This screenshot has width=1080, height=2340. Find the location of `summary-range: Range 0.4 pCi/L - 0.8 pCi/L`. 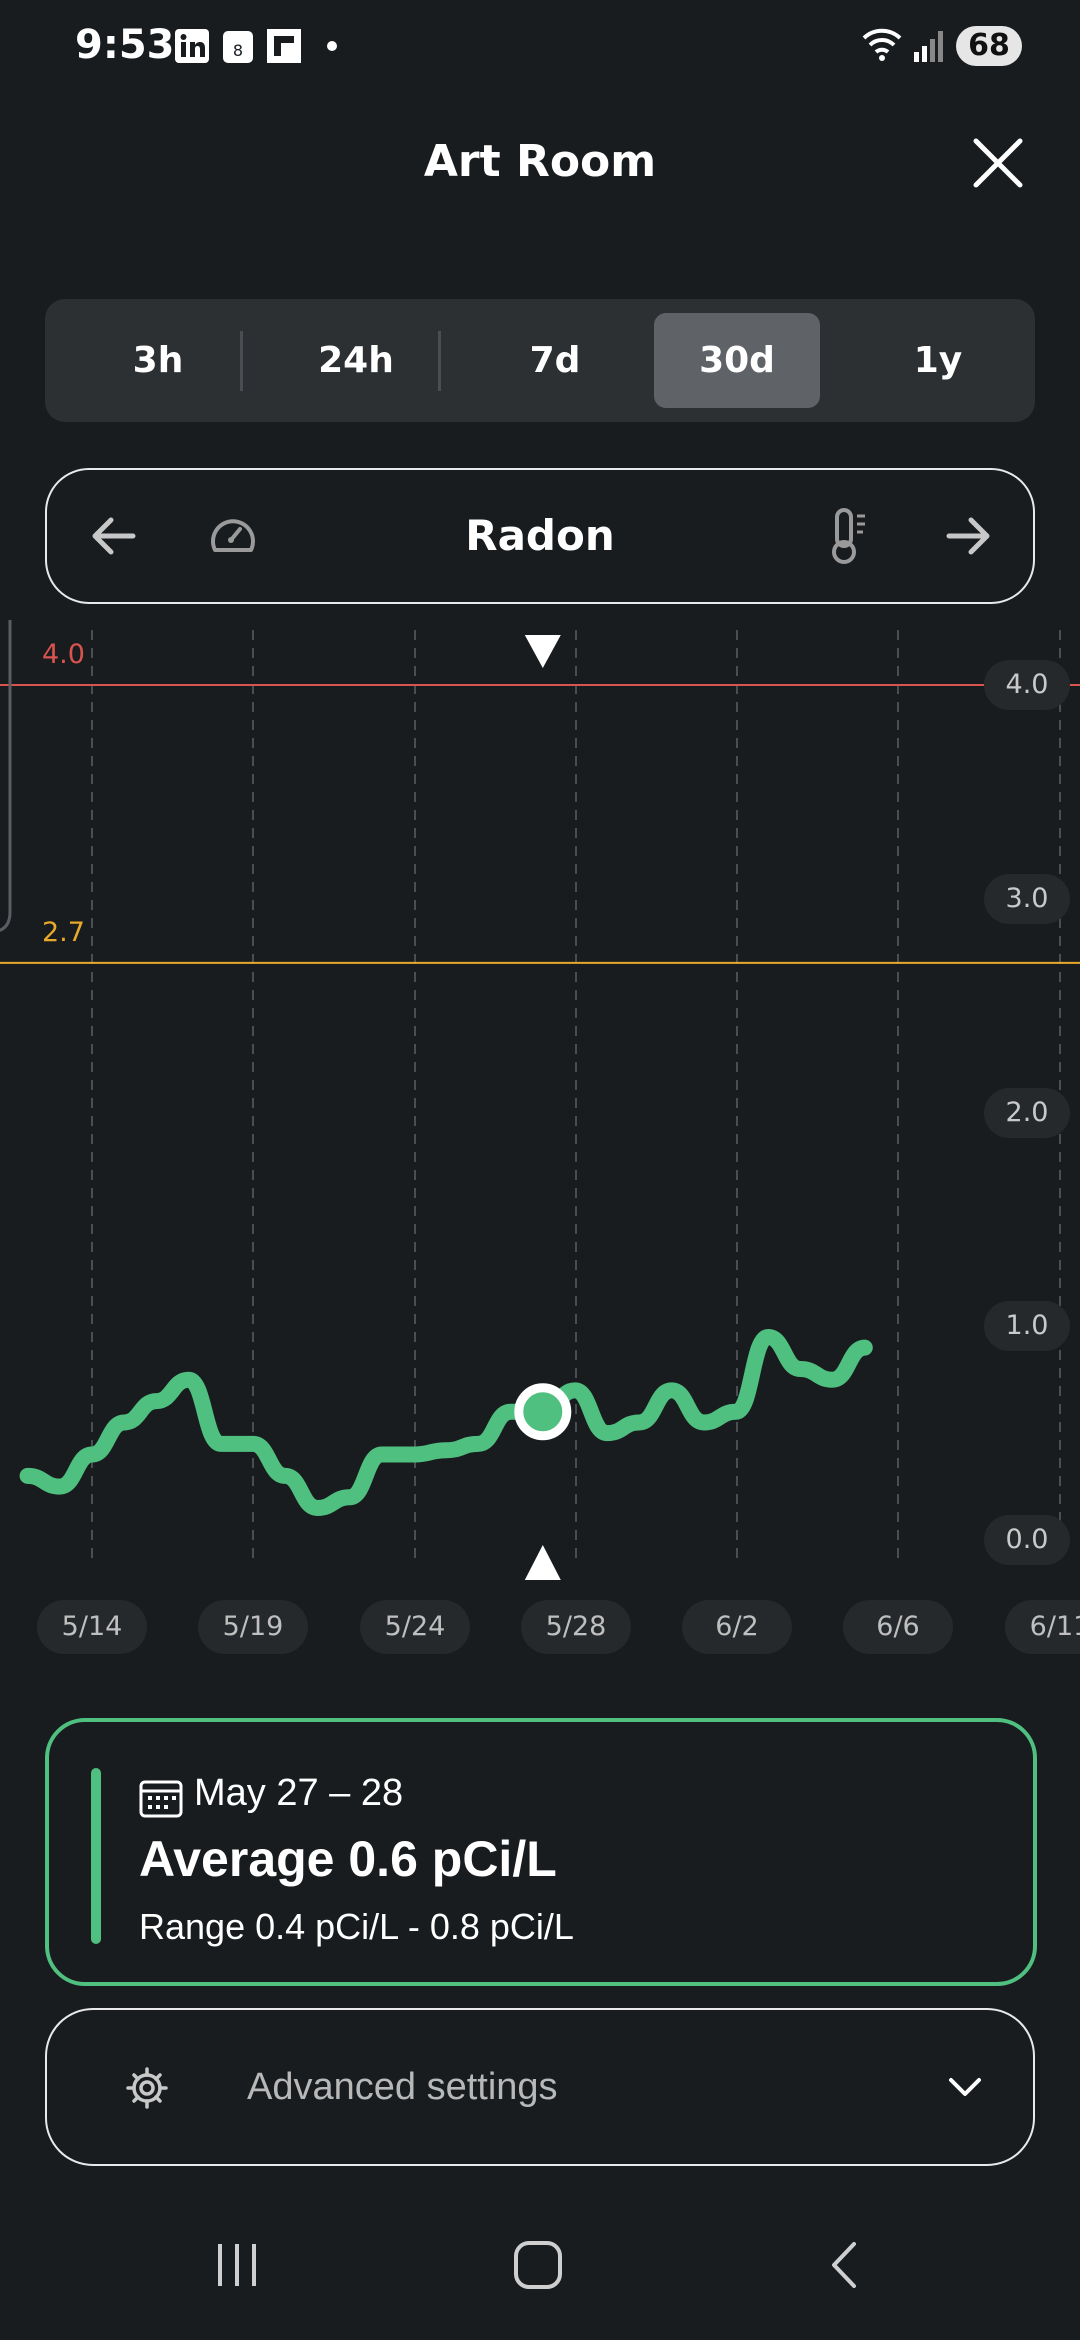

summary-range: Range 0.4 pCi/L - 0.8 pCi/L is located at coordinates (356, 1926).